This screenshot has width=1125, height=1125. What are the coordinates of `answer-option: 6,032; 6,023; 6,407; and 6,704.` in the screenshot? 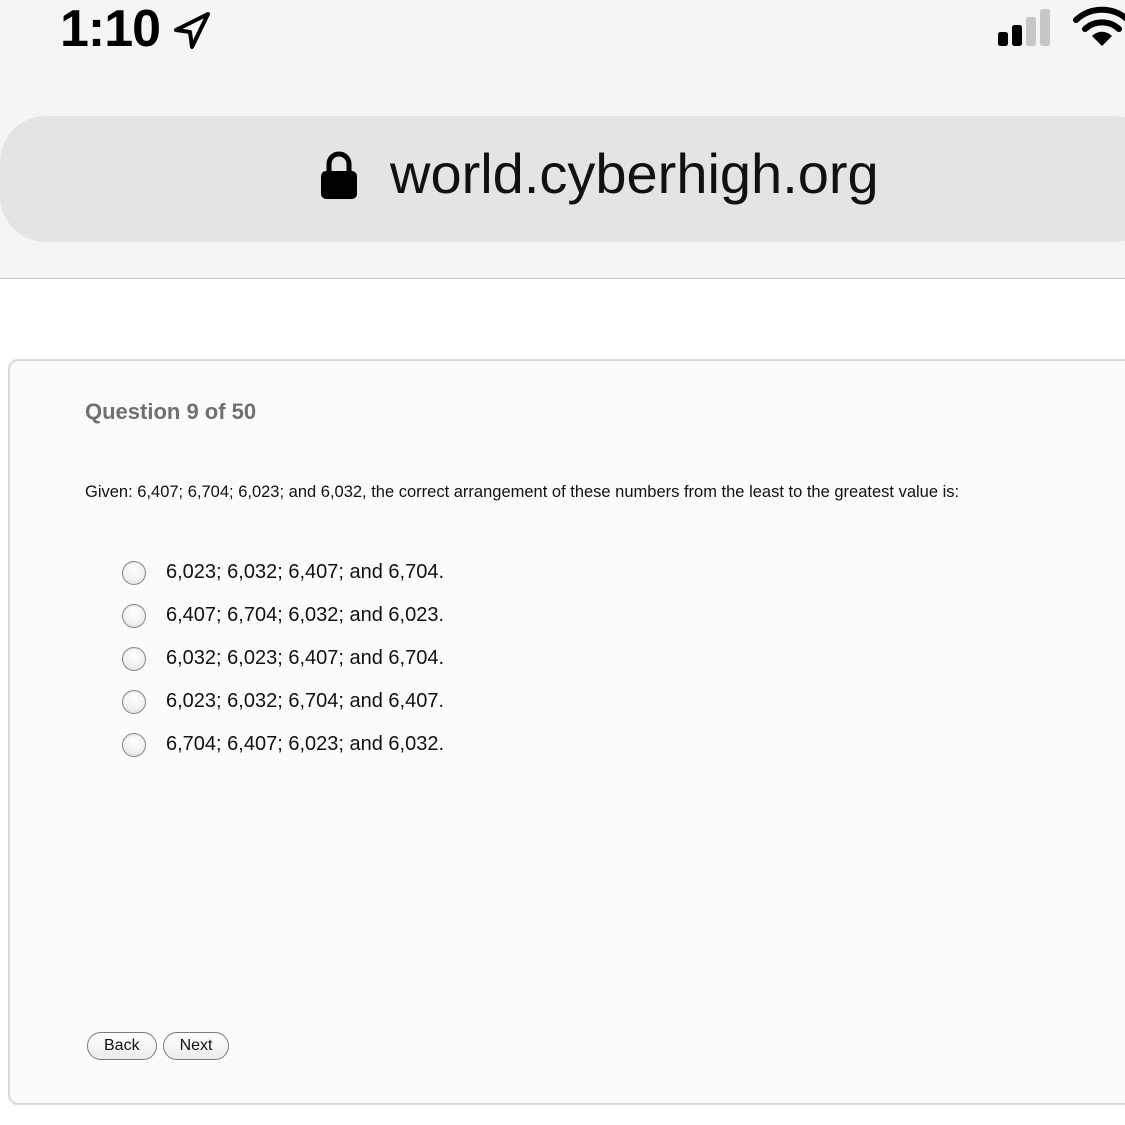 It's located at (283, 658).